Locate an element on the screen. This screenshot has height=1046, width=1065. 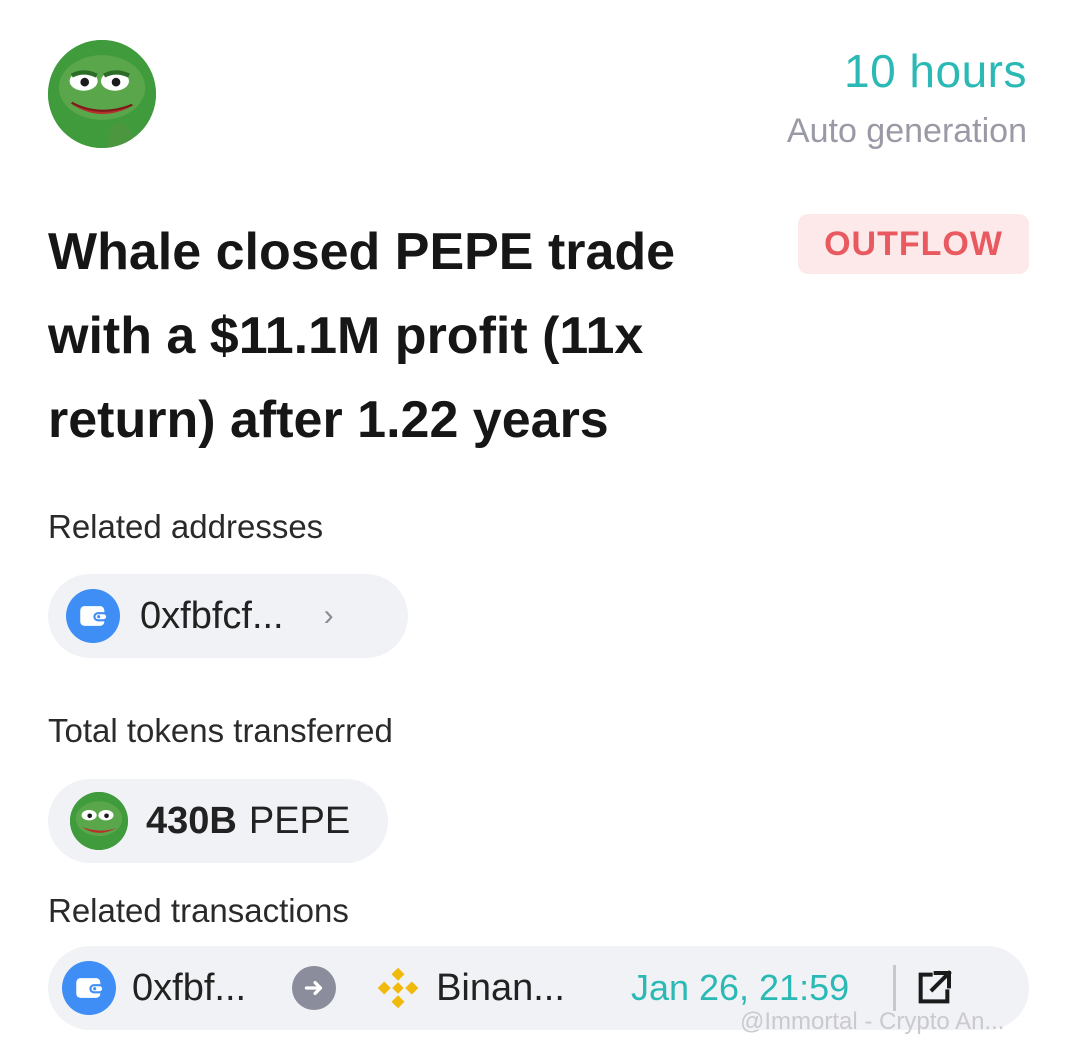
external-link-icon is located at coordinates (934, 988).